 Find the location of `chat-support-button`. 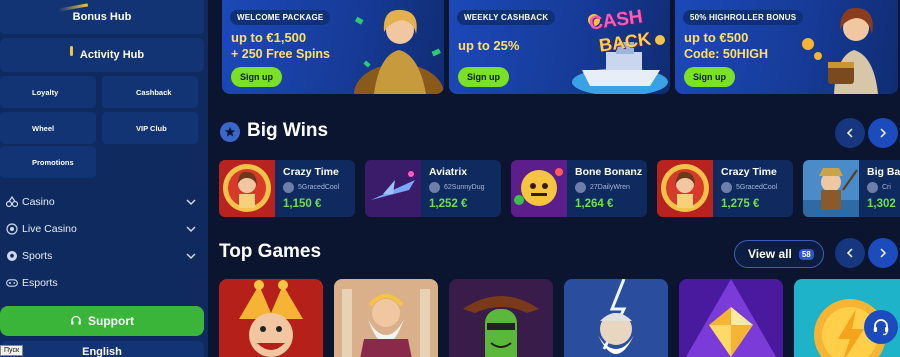

chat-support-button is located at coordinates (881, 327).